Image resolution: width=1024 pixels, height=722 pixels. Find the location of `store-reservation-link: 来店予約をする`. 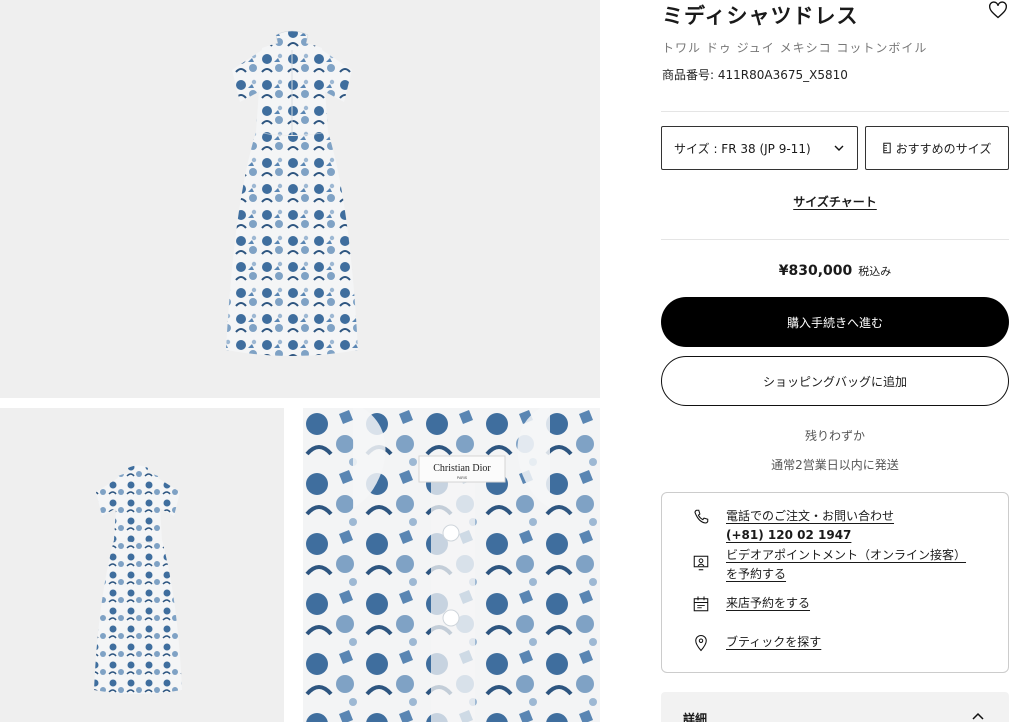

store-reservation-link: 来店予約をする is located at coordinates (768, 603).